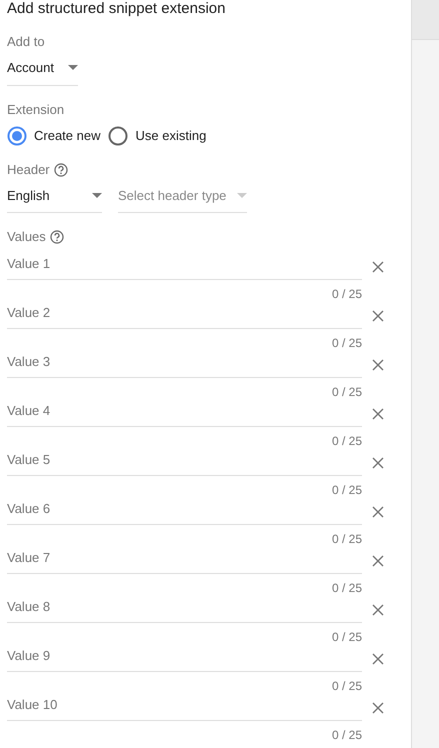  I want to click on field-label: Values, so click(26, 237).